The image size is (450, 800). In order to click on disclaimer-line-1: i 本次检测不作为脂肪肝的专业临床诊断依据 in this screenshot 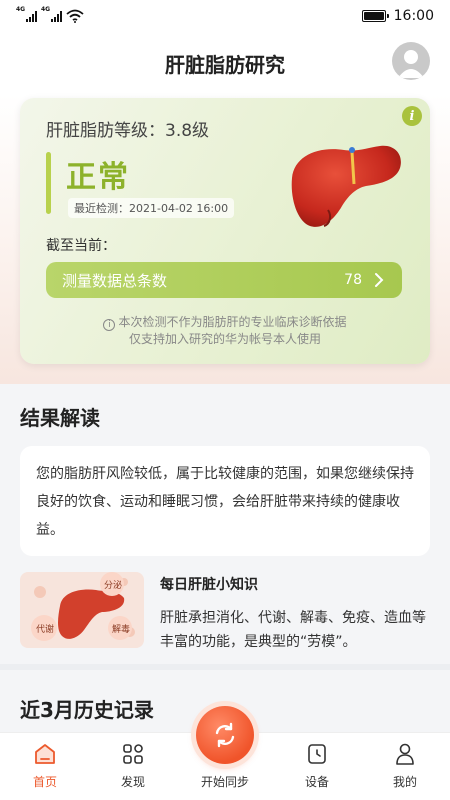, I will do `click(225, 322)`.